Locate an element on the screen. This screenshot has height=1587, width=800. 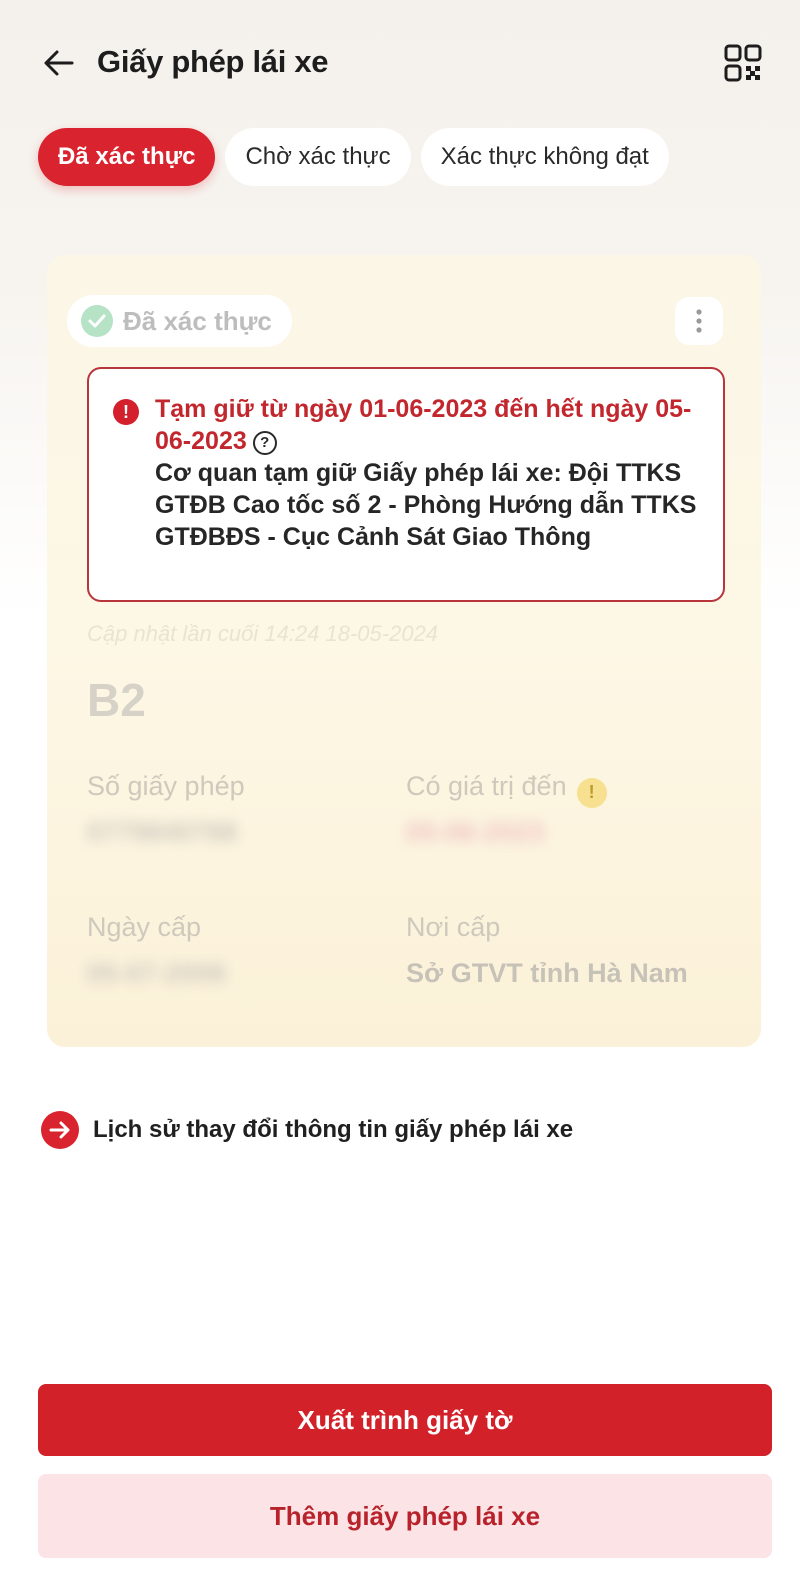
license-class: B2 is located at coordinates (116, 700).